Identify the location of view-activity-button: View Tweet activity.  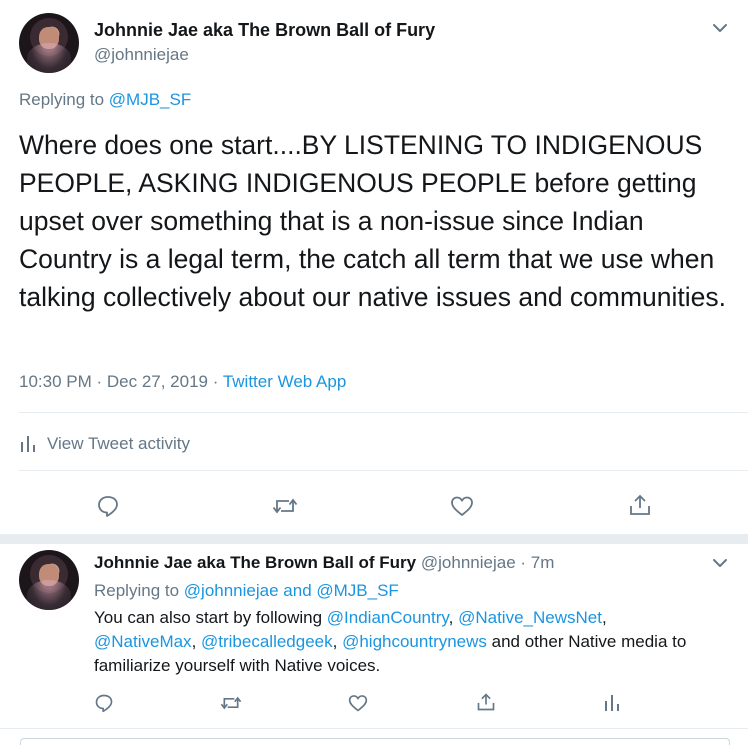
(104, 444).